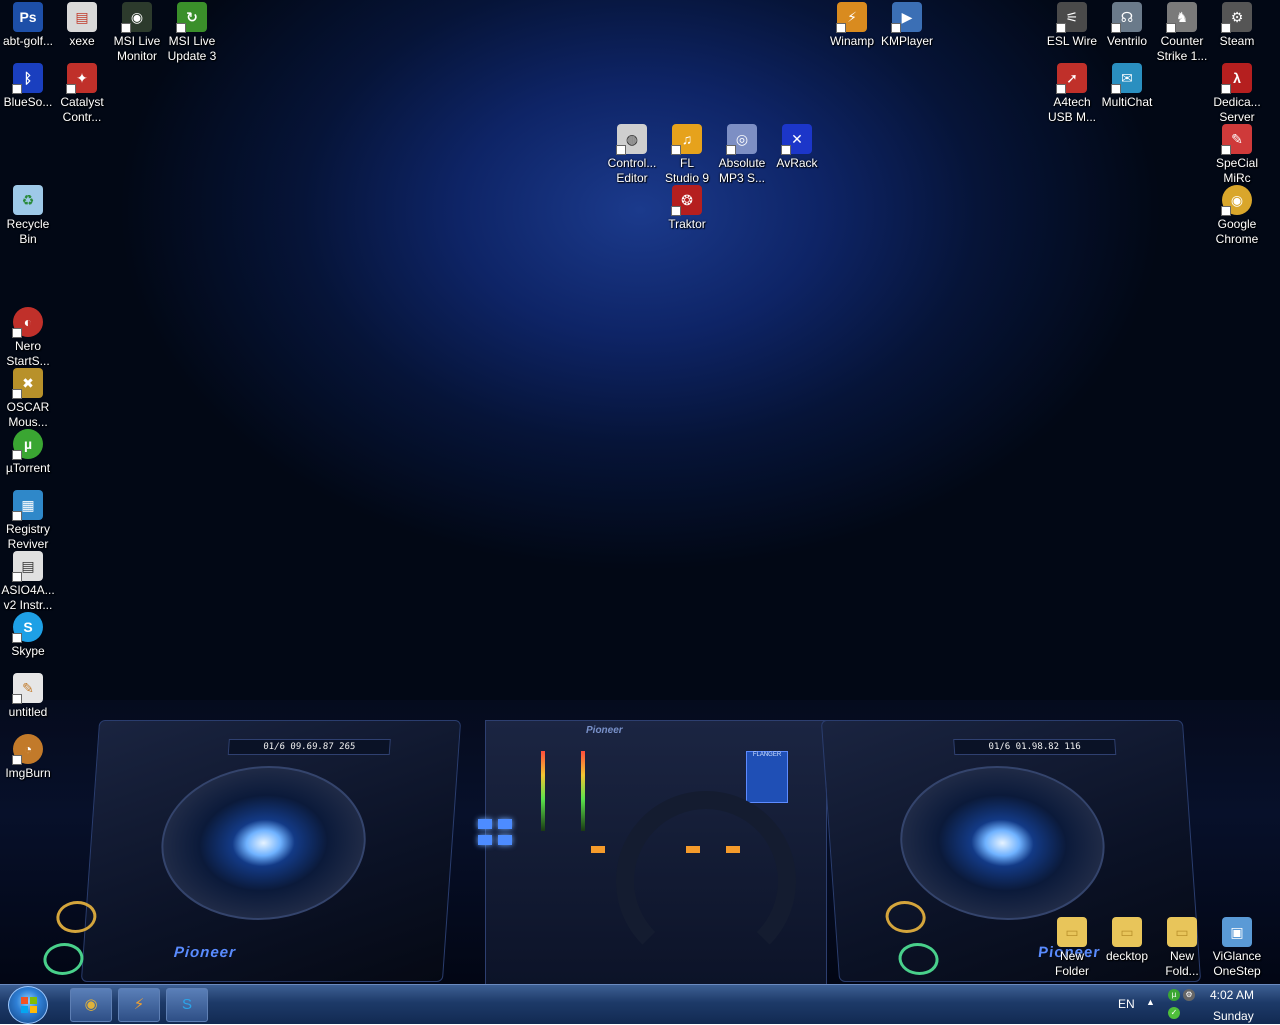 The width and height of the screenshot is (1280, 1025). What do you see at coordinates (1150, 1002) in the screenshot?
I see `show-hidden-icons-arrow-icon: ▲` at bounding box center [1150, 1002].